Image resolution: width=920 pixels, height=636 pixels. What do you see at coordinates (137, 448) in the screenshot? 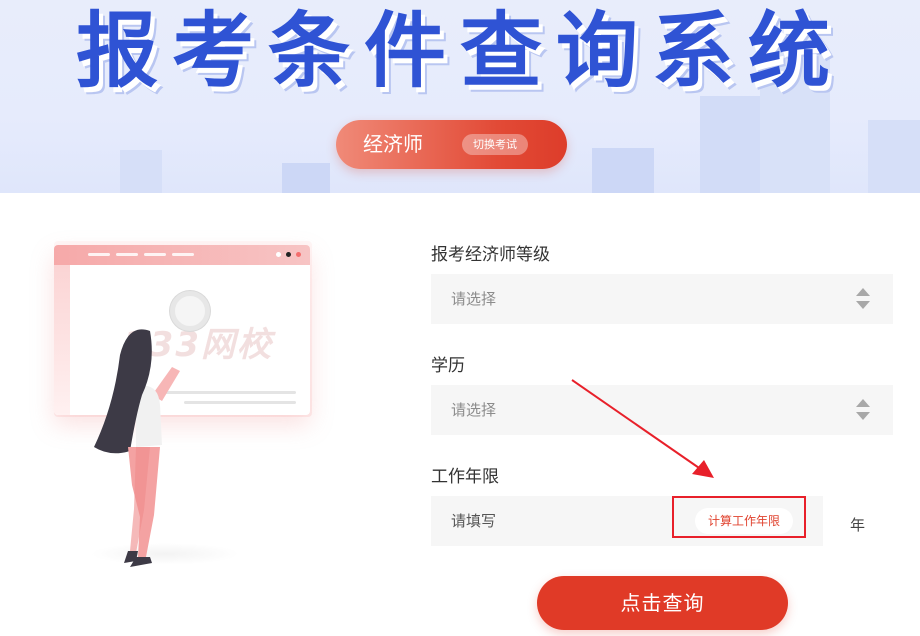
I see `woman-figure` at bounding box center [137, 448].